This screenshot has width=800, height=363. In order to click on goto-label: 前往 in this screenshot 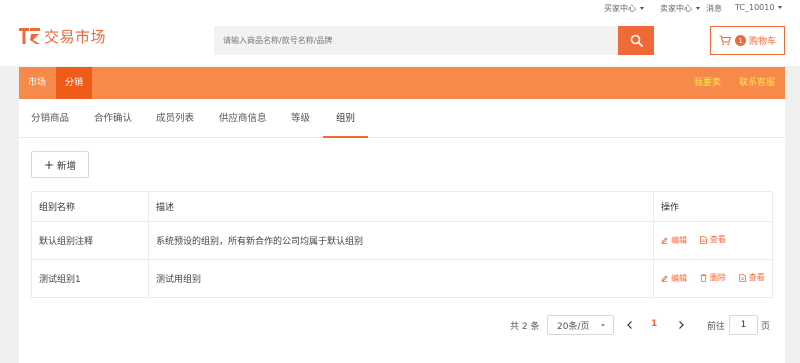, I will do `click(716, 327)`.